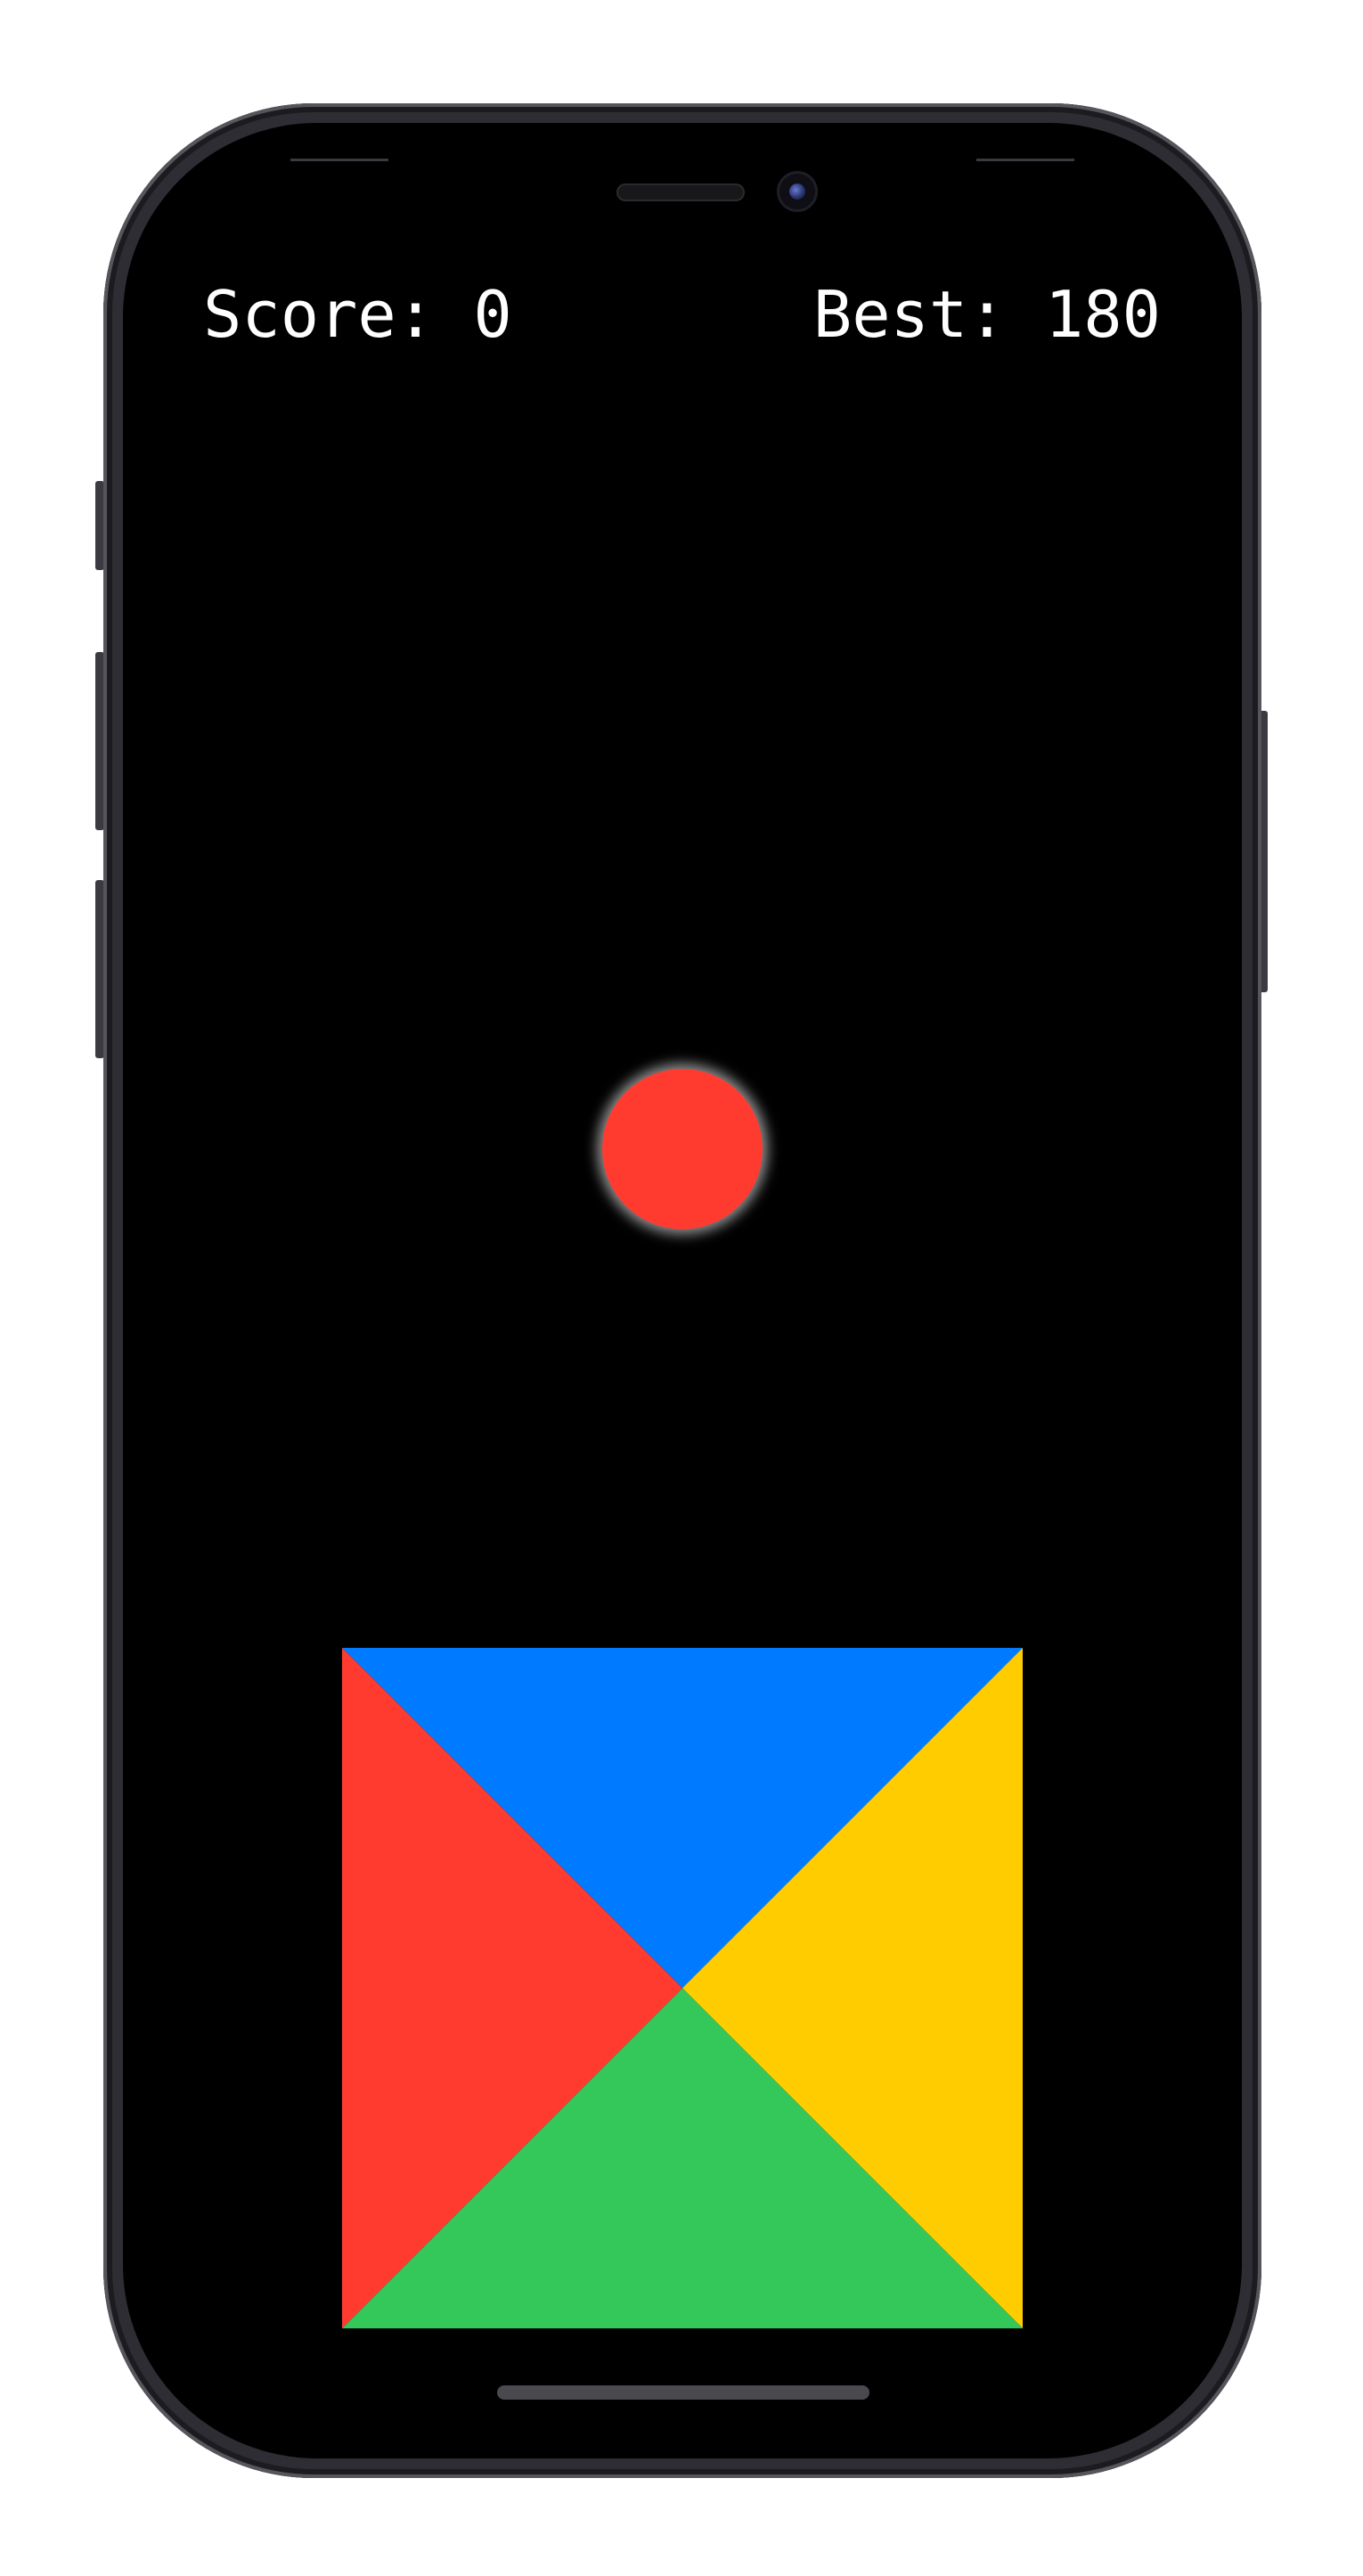 This screenshot has height=2576, width=1363. What do you see at coordinates (1025, 160) in the screenshot?
I see `antenna-line-right` at bounding box center [1025, 160].